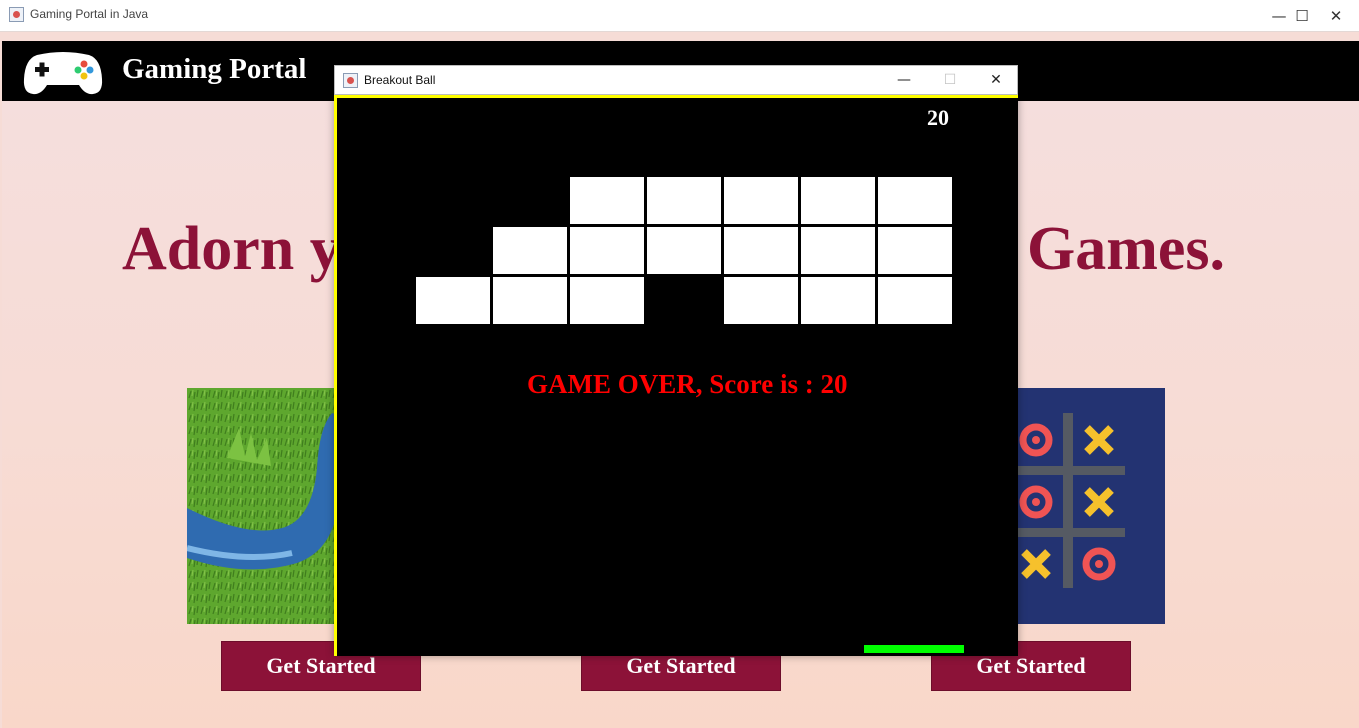  Describe the element at coordinates (214, 69) in the screenshot. I see `app-title: Gaming Portal` at that location.